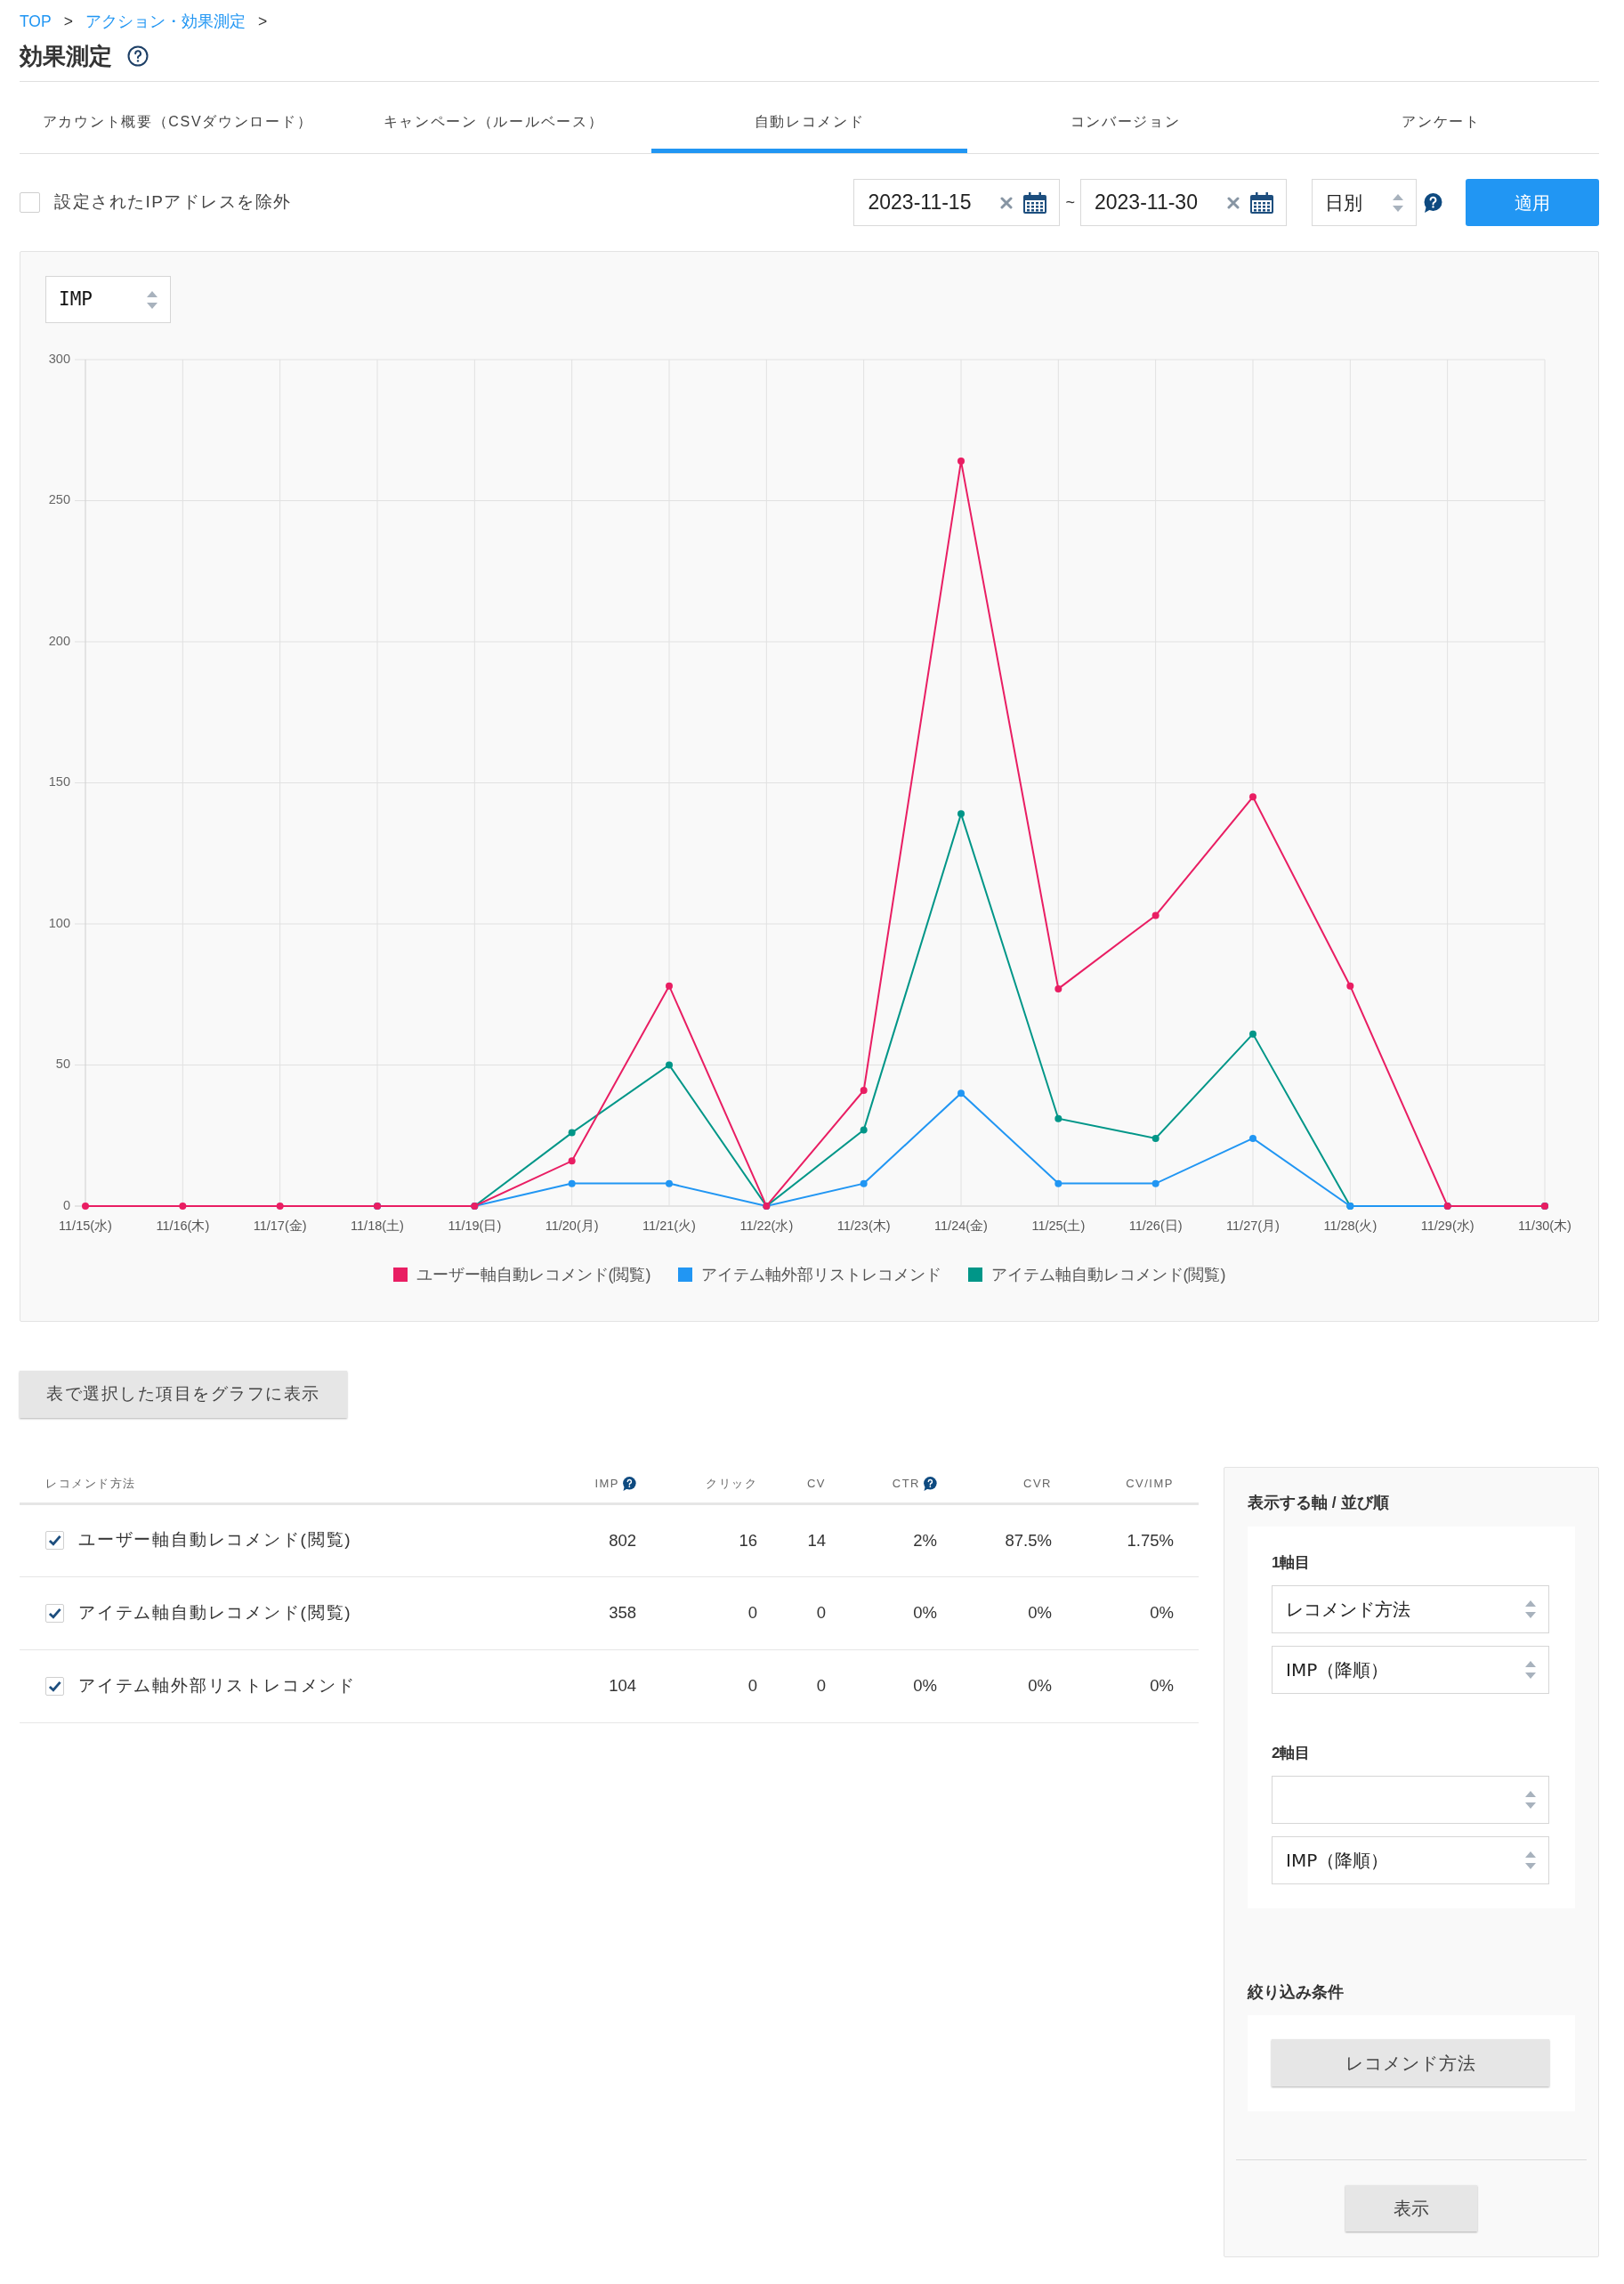  Describe the element at coordinates (280, 1225) in the screenshot. I see `x-axis-label: 11/17(金)` at that location.